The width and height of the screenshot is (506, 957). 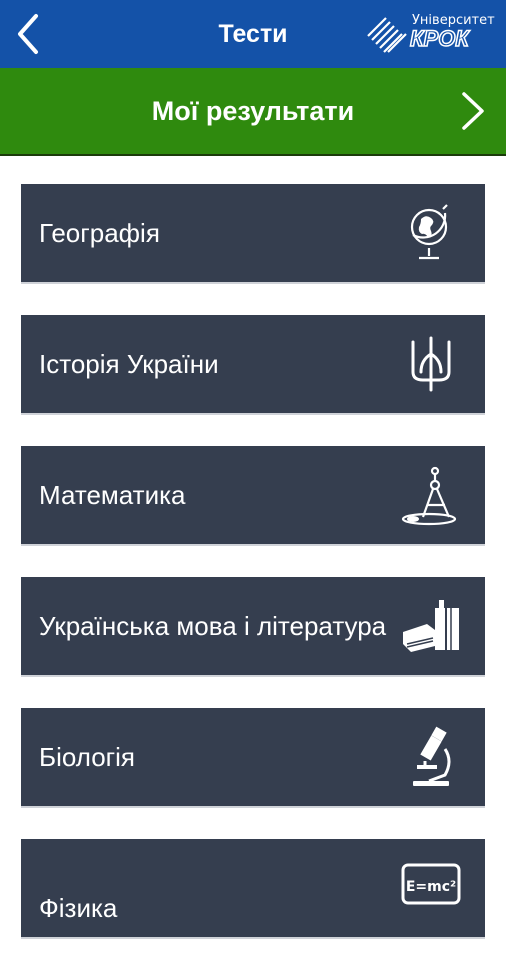 I want to click on my-results-button: Мої результати, so click(x=253, y=111).